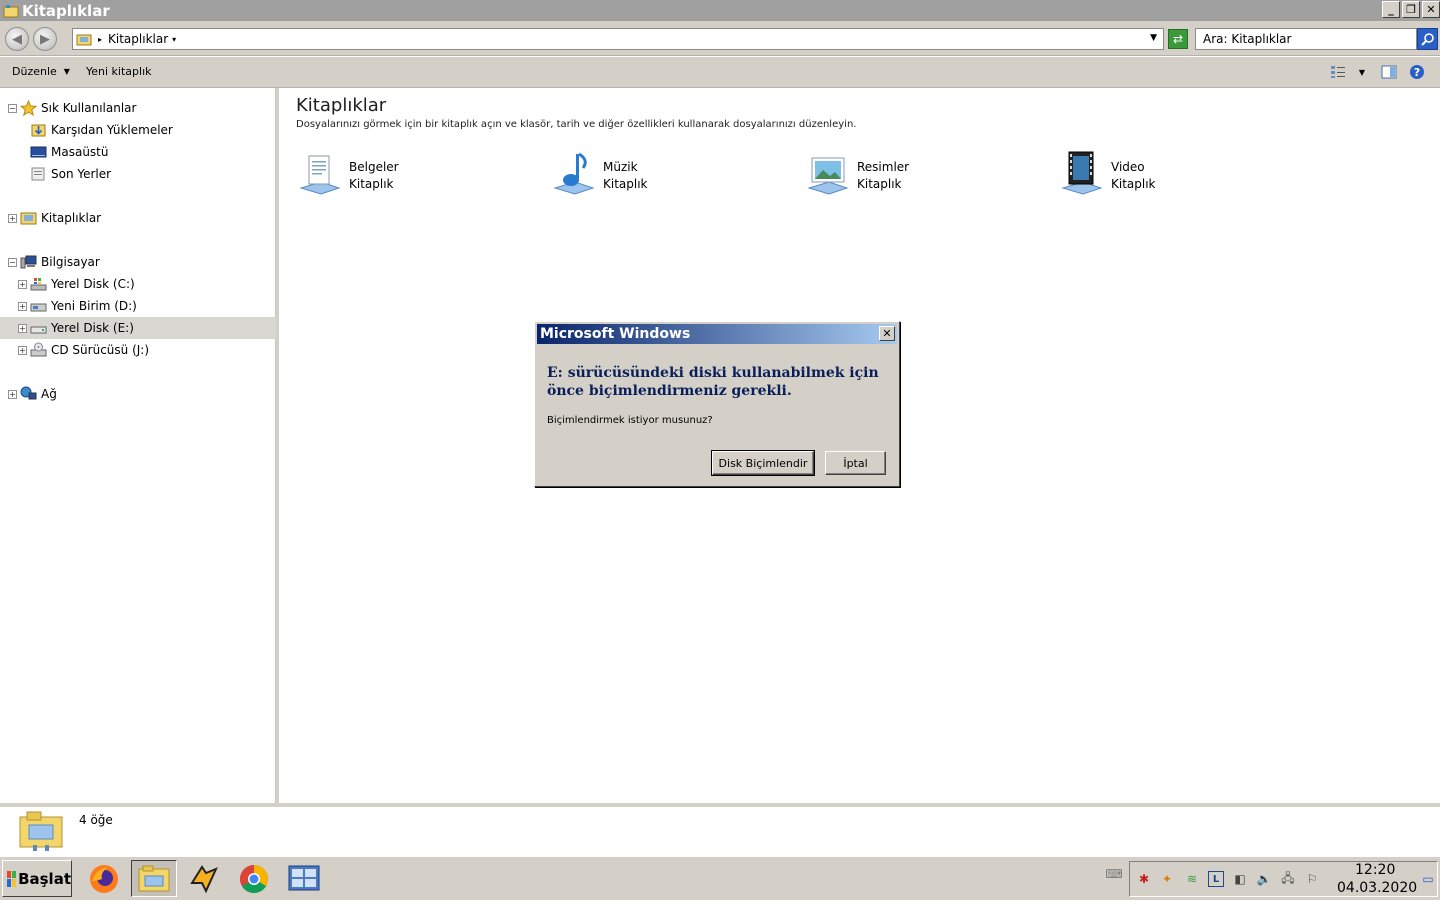 This screenshot has height=900, width=1440. I want to click on breadcrumb: Kitaplıklar, so click(138, 39).